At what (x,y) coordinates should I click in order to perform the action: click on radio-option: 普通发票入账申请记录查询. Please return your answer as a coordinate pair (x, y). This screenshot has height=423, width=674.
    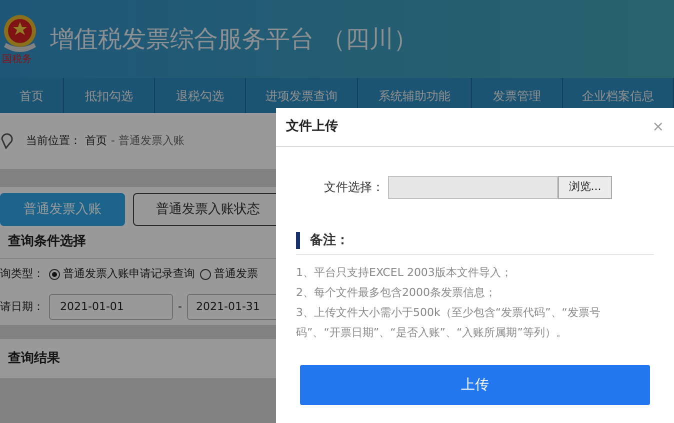
    Looking at the image, I should click on (122, 274).